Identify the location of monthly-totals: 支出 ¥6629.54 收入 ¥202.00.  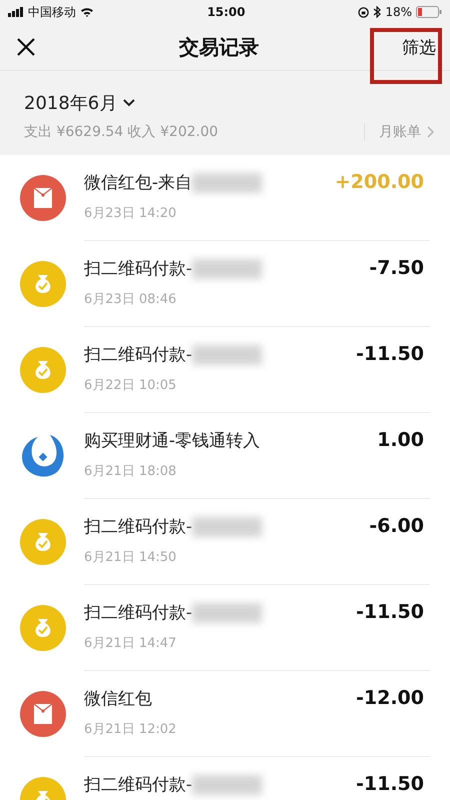
(121, 132).